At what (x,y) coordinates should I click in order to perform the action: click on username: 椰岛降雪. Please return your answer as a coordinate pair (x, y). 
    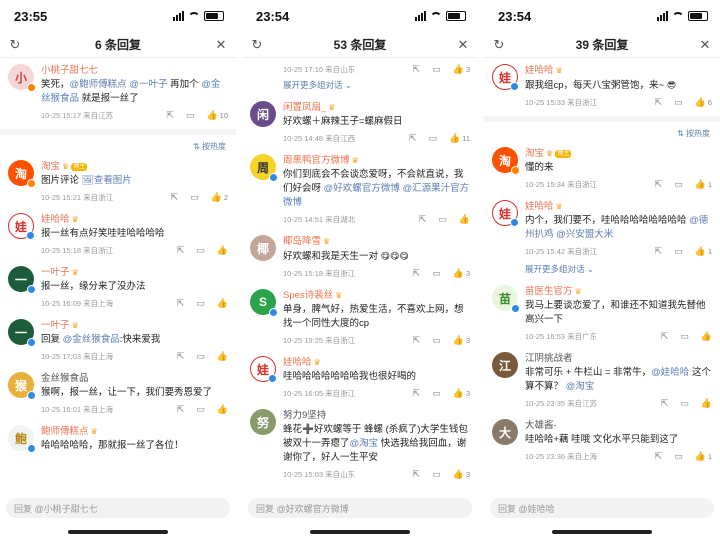
    Looking at the image, I should click on (302, 241).